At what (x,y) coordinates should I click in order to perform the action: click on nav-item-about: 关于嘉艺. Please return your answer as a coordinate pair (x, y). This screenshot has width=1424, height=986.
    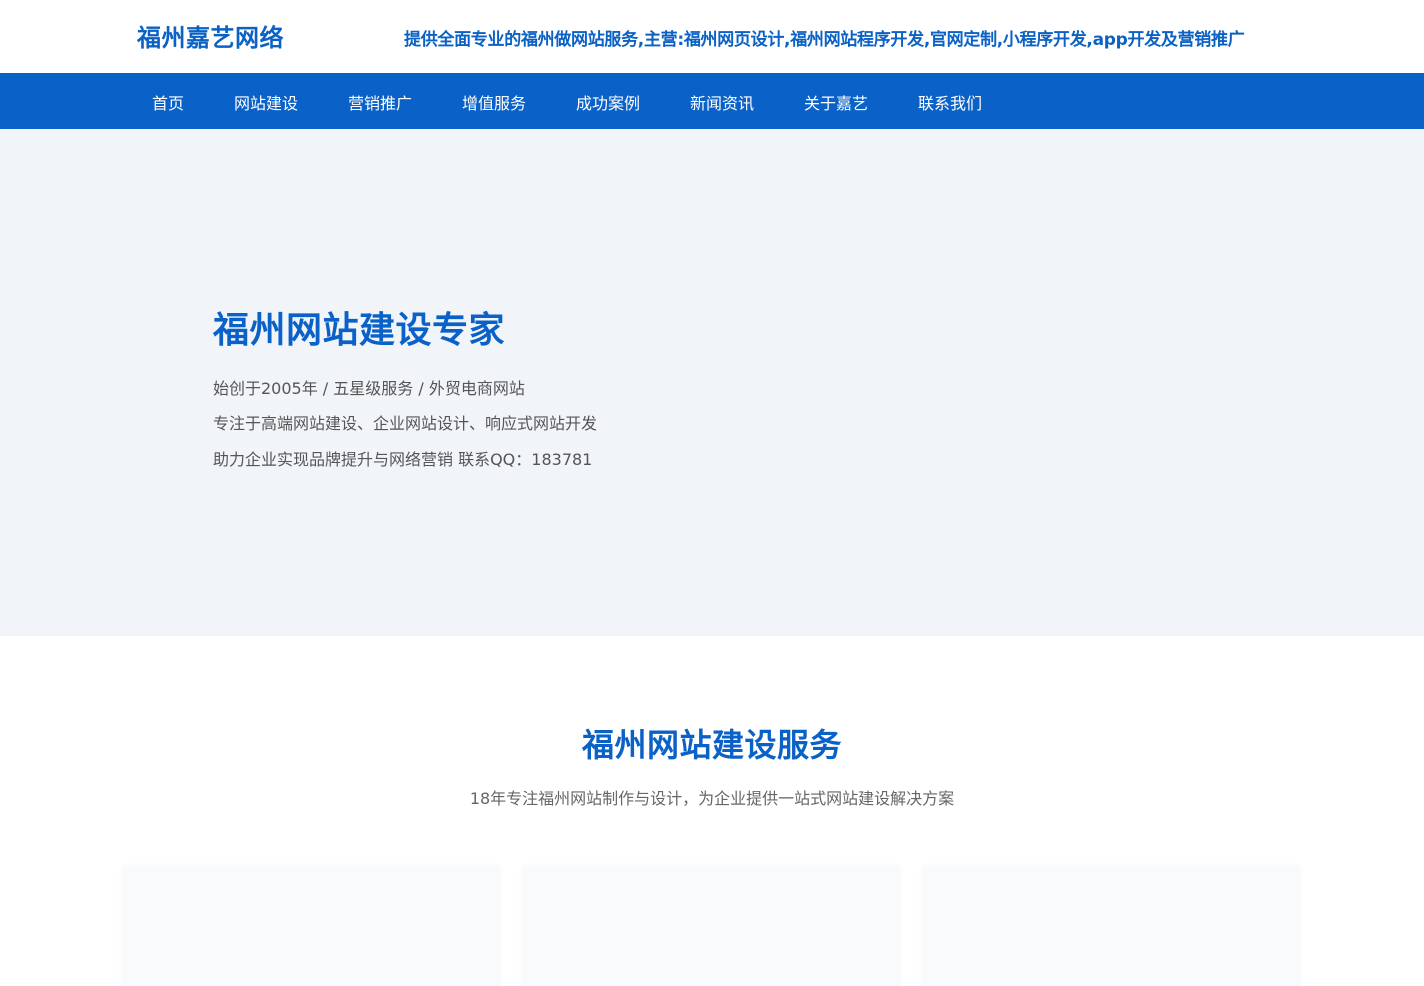
    Looking at the image, I should click on (836, 102).